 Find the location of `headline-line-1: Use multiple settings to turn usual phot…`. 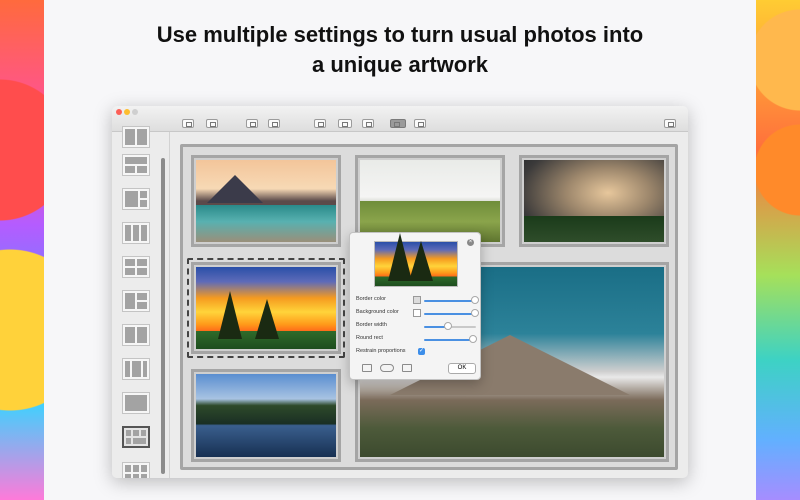

headline-line-1: Use multiple settings to turn usual phot… is located at coordinates (400, 34).